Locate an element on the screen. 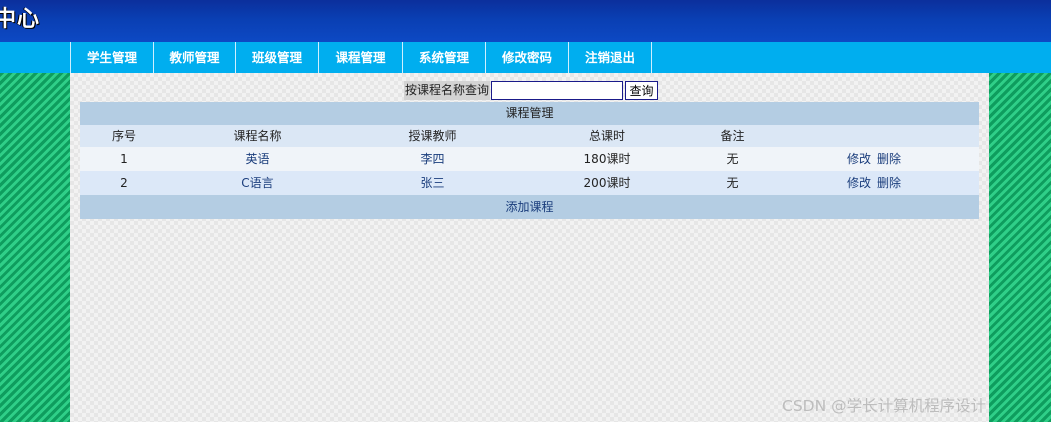 This screenshot has width=1051, height=422. table-row: 1 英语 李四 180课时 无 修改 删除 is located at coordinates (529, 159).